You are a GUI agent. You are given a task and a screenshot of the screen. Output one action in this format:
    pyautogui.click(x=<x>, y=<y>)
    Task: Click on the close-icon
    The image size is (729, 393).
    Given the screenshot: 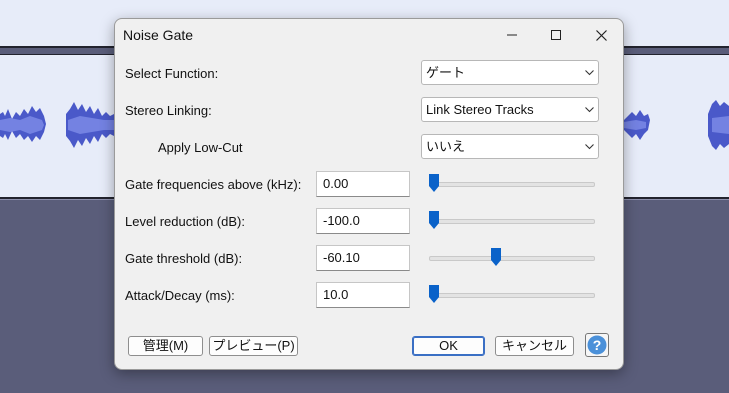 What is the action you would take?
    pyautogui.click(x=601, y=35)
    